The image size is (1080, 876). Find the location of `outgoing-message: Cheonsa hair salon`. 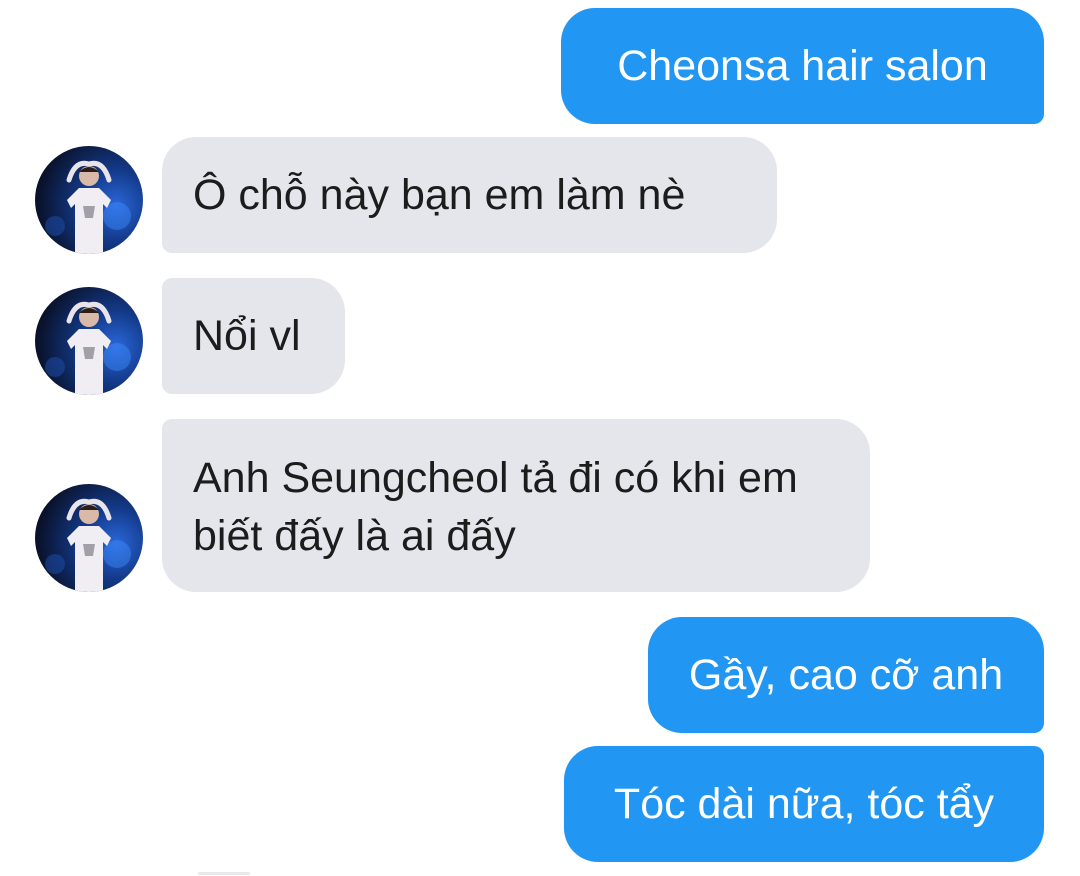

outgoing-message: Cheonsa hair salon is located at coordinates (802, 66).